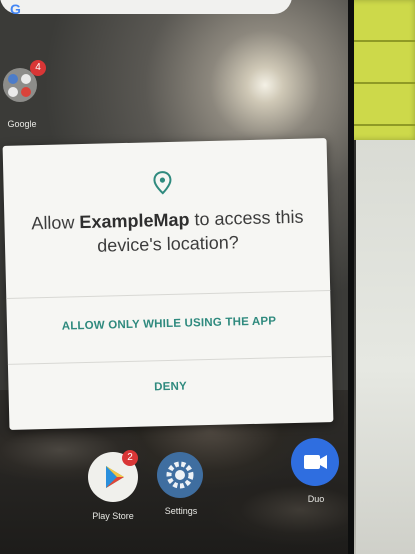 The image size is (415, 554). Describe the element at coordinates (181, 511) in the screenshot. I see `settings-label: Settings` at that location.